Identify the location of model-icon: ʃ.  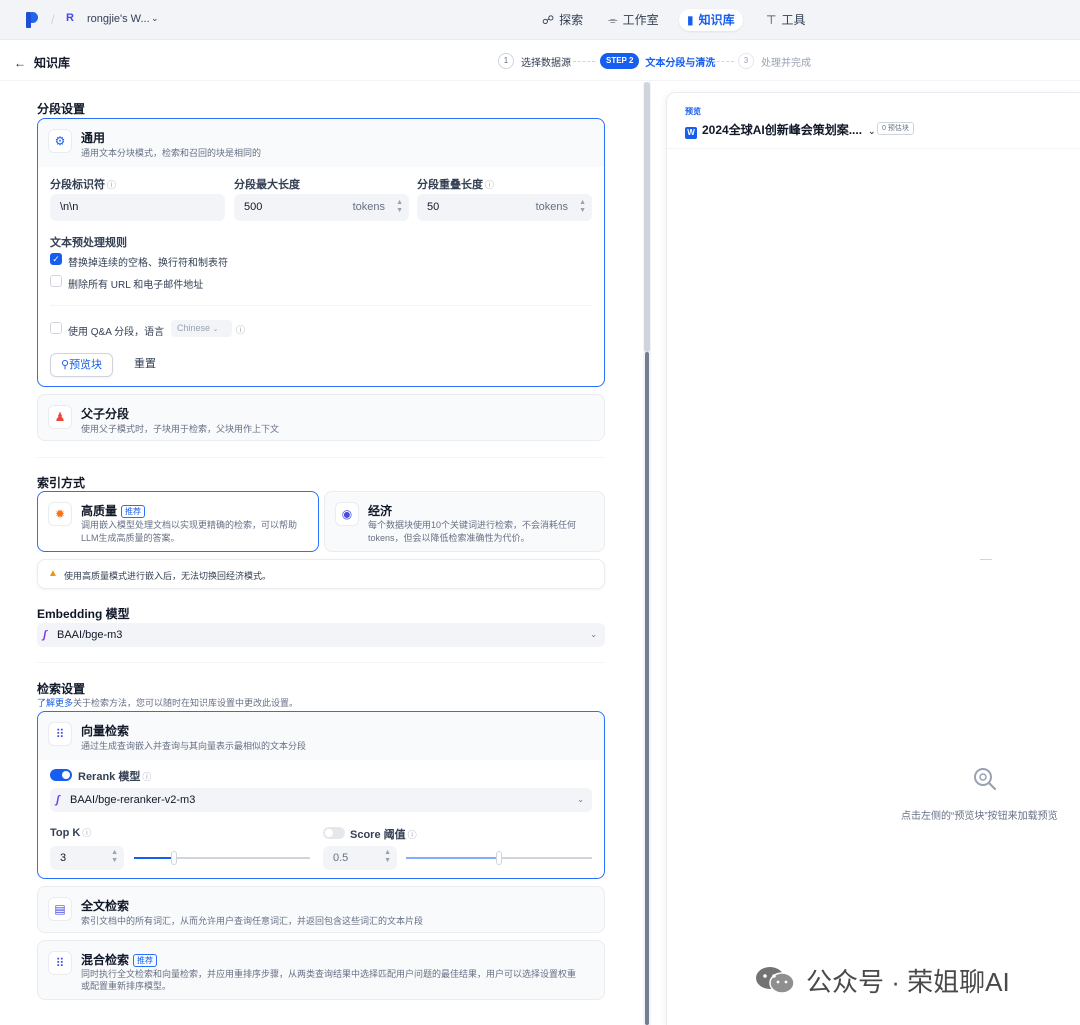
(45, 635).